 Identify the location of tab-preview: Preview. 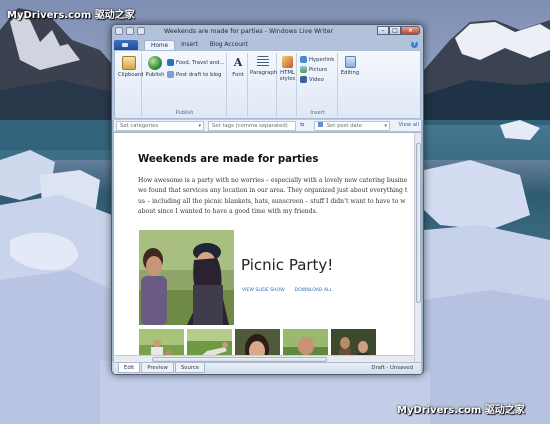
(157, 368).